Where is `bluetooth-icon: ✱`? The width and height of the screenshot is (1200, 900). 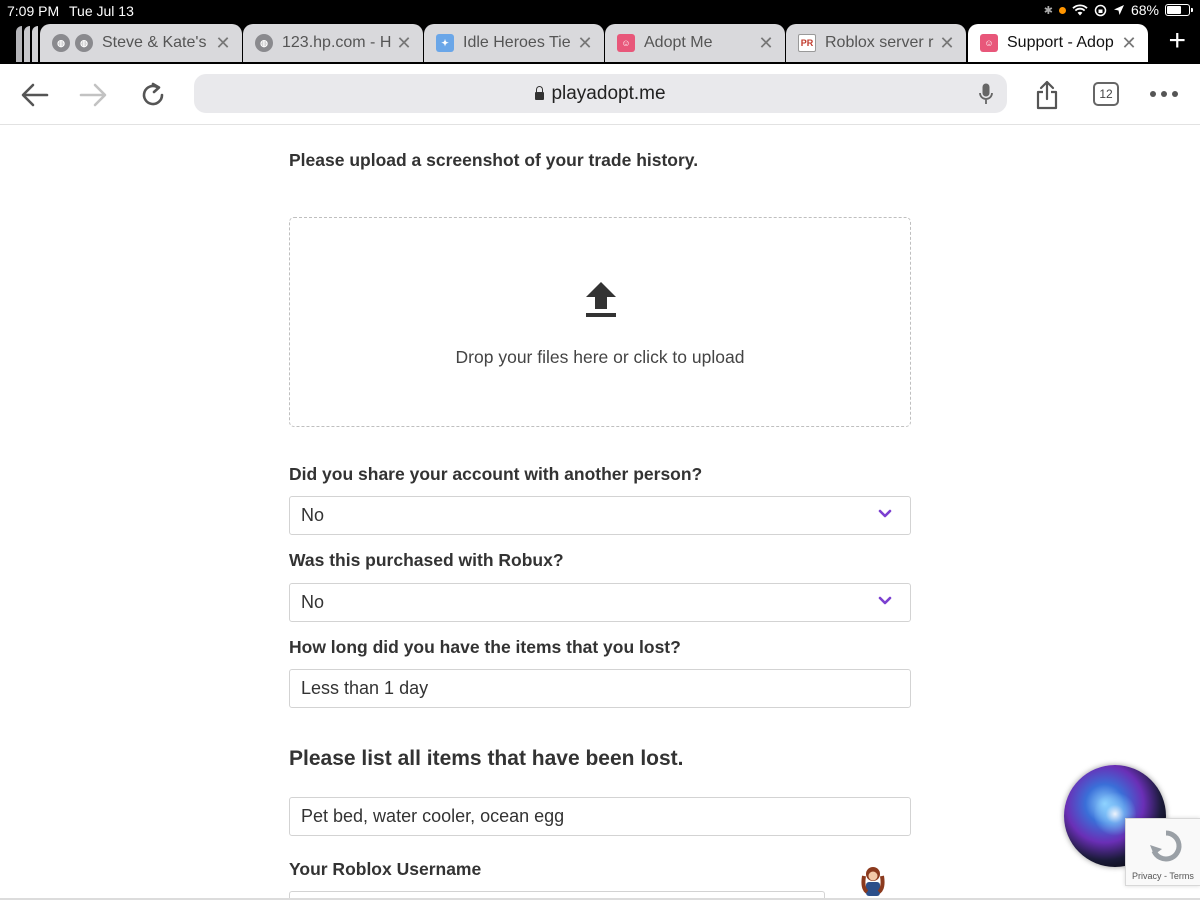
bluetooth-icon: ✱ is located at coordinates (1048, 10).